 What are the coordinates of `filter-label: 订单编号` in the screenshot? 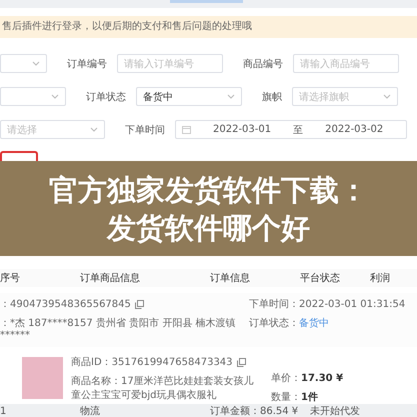 It's located at (87, 64).